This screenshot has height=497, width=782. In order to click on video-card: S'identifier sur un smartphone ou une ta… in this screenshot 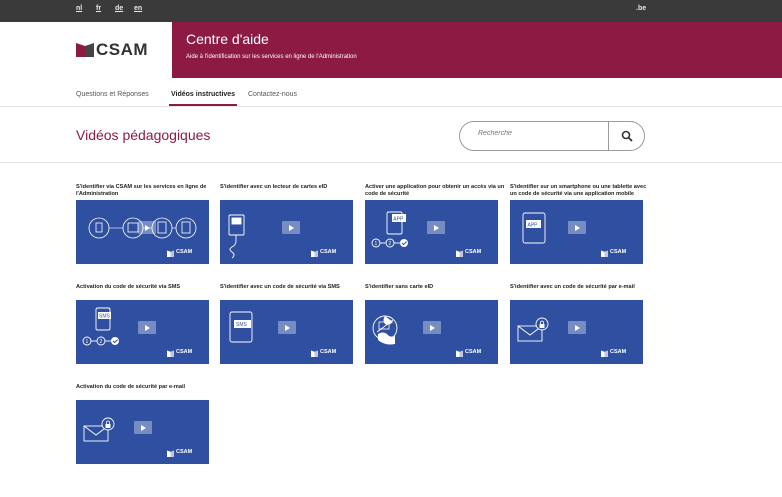, I will do `click(578, 224)`.